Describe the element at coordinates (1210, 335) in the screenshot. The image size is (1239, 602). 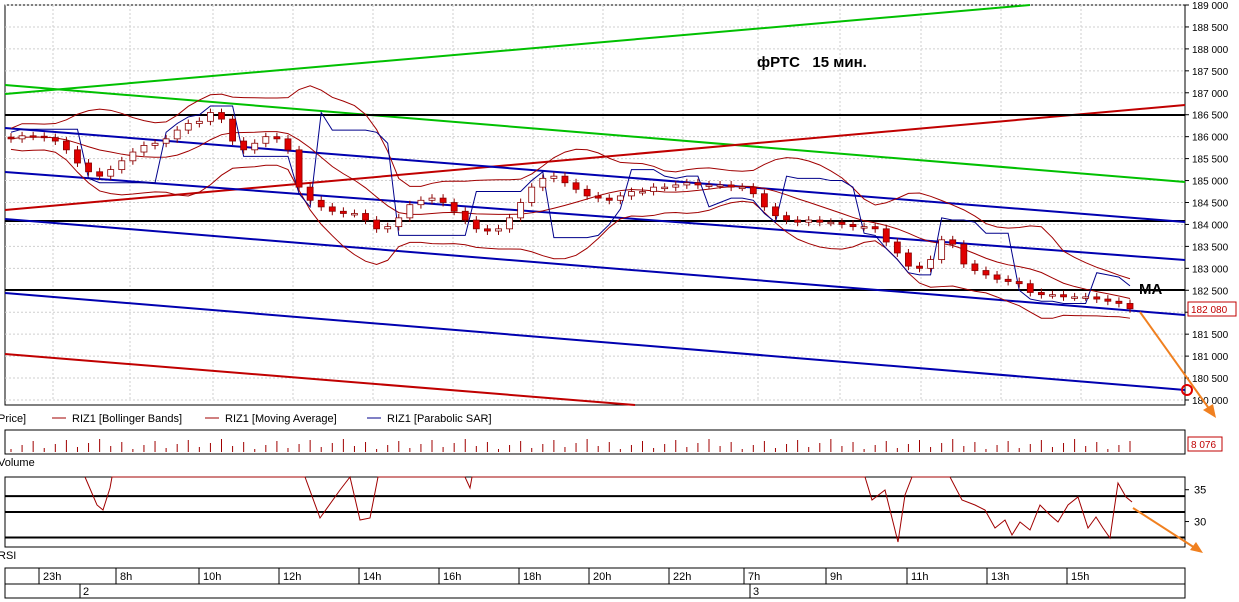
I see `y-tick-label: 181 500` at that location.